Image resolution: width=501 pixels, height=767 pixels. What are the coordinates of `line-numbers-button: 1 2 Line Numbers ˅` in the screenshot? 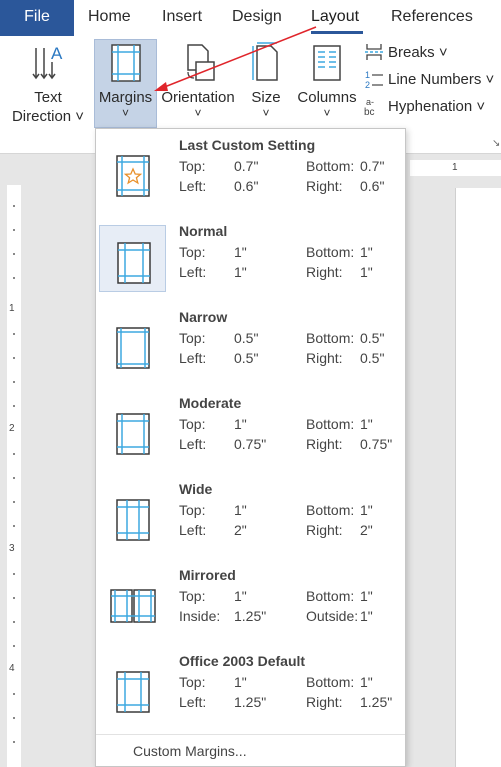 It's located at (429, 79).